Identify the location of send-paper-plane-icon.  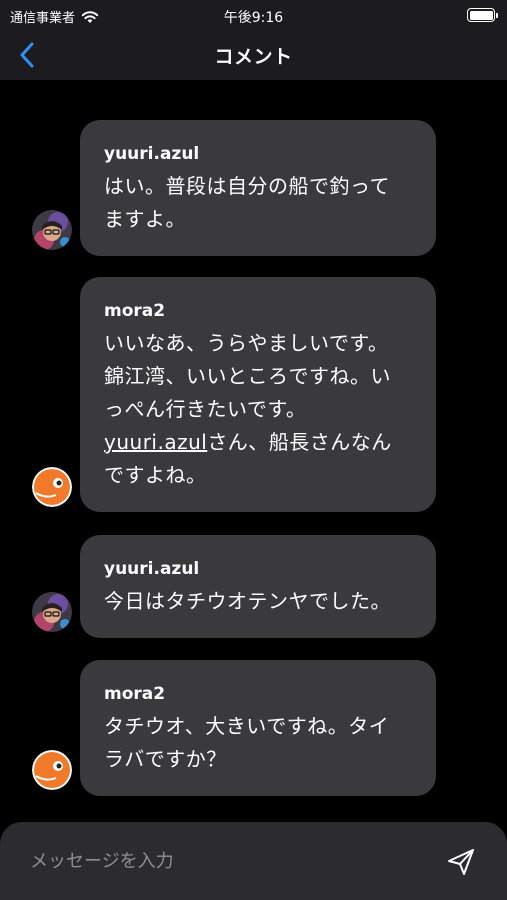
(461, 862).